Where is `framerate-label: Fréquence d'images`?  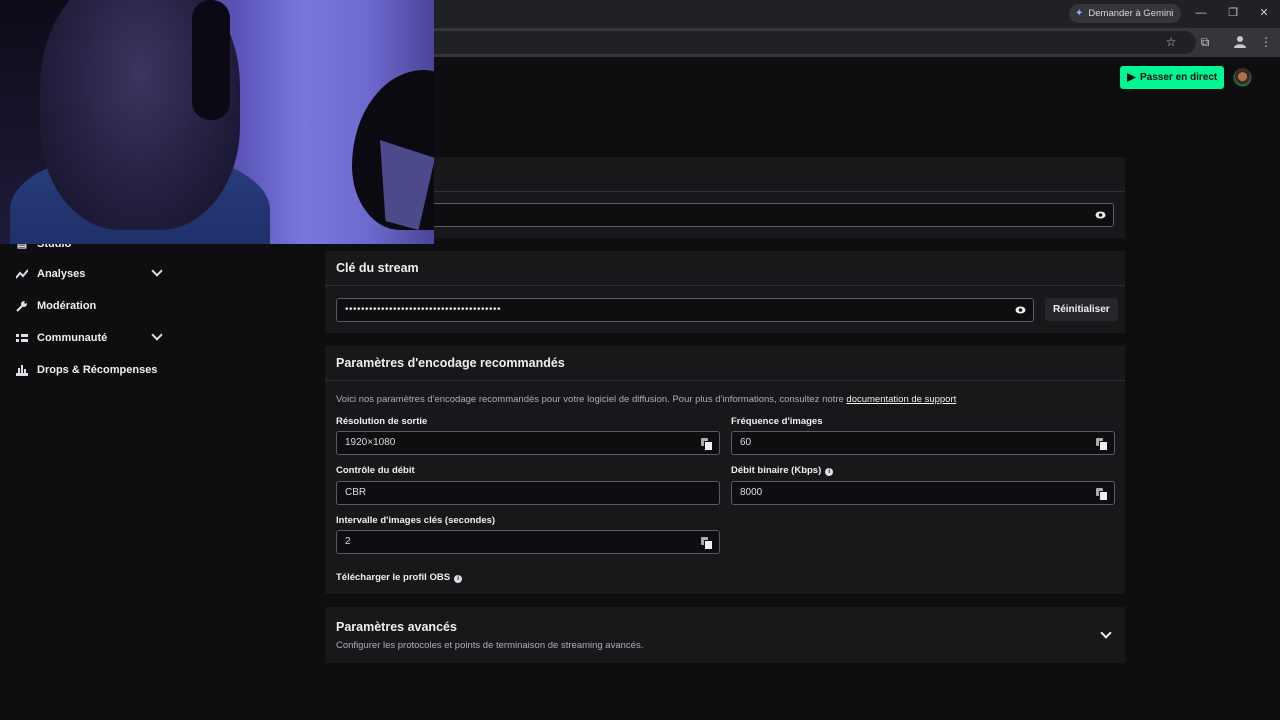 framerate-label: Fréquence d'images is located at coordinates (777, 421).